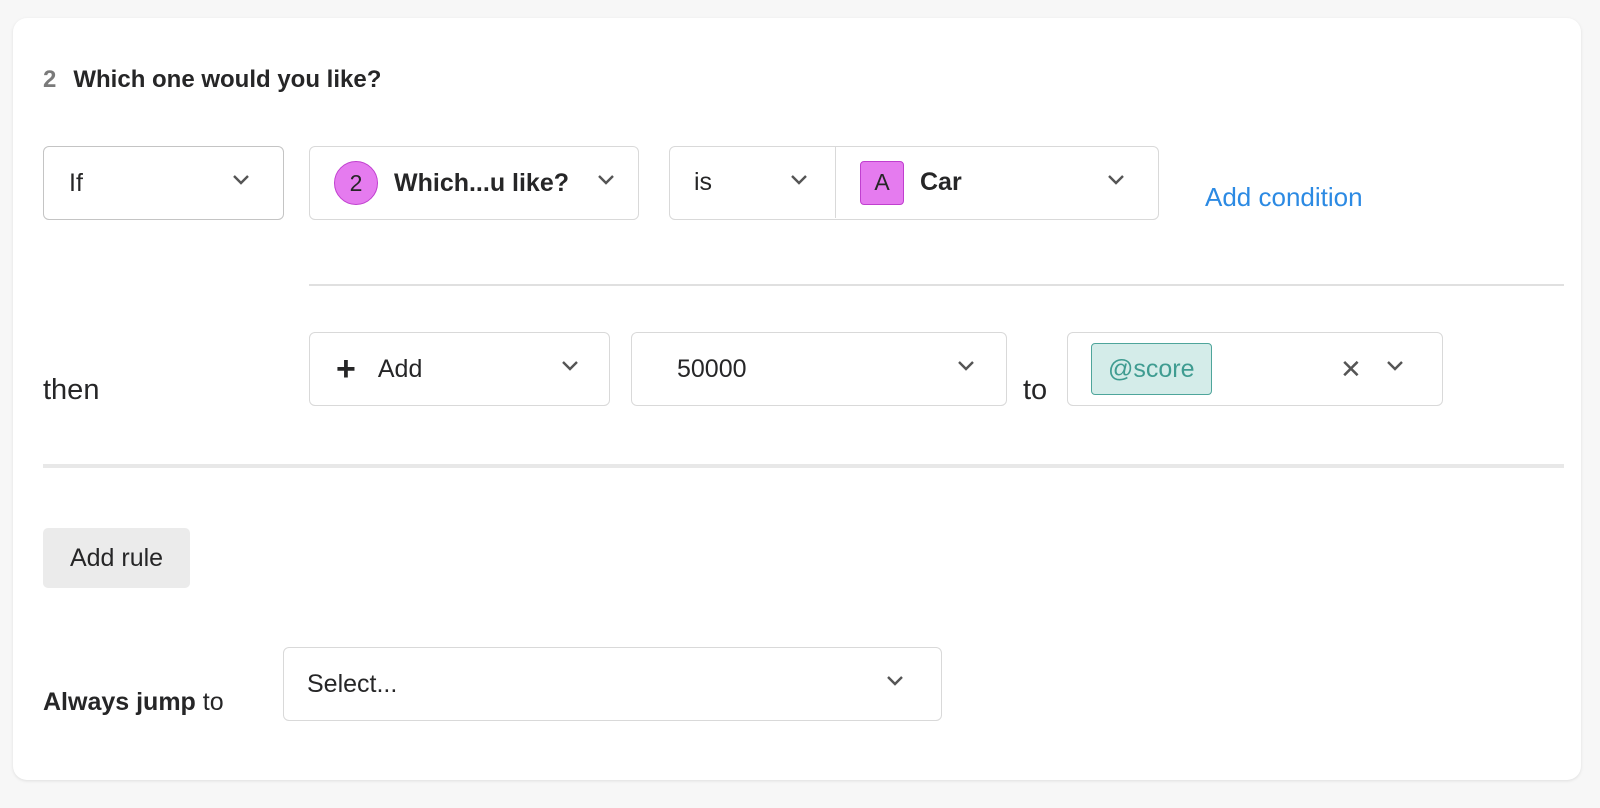 The image size is (1600, 808). Describe the element at coordinates (996, 182) in the screenshot. I see `condition-value-select: A Car` at that location.